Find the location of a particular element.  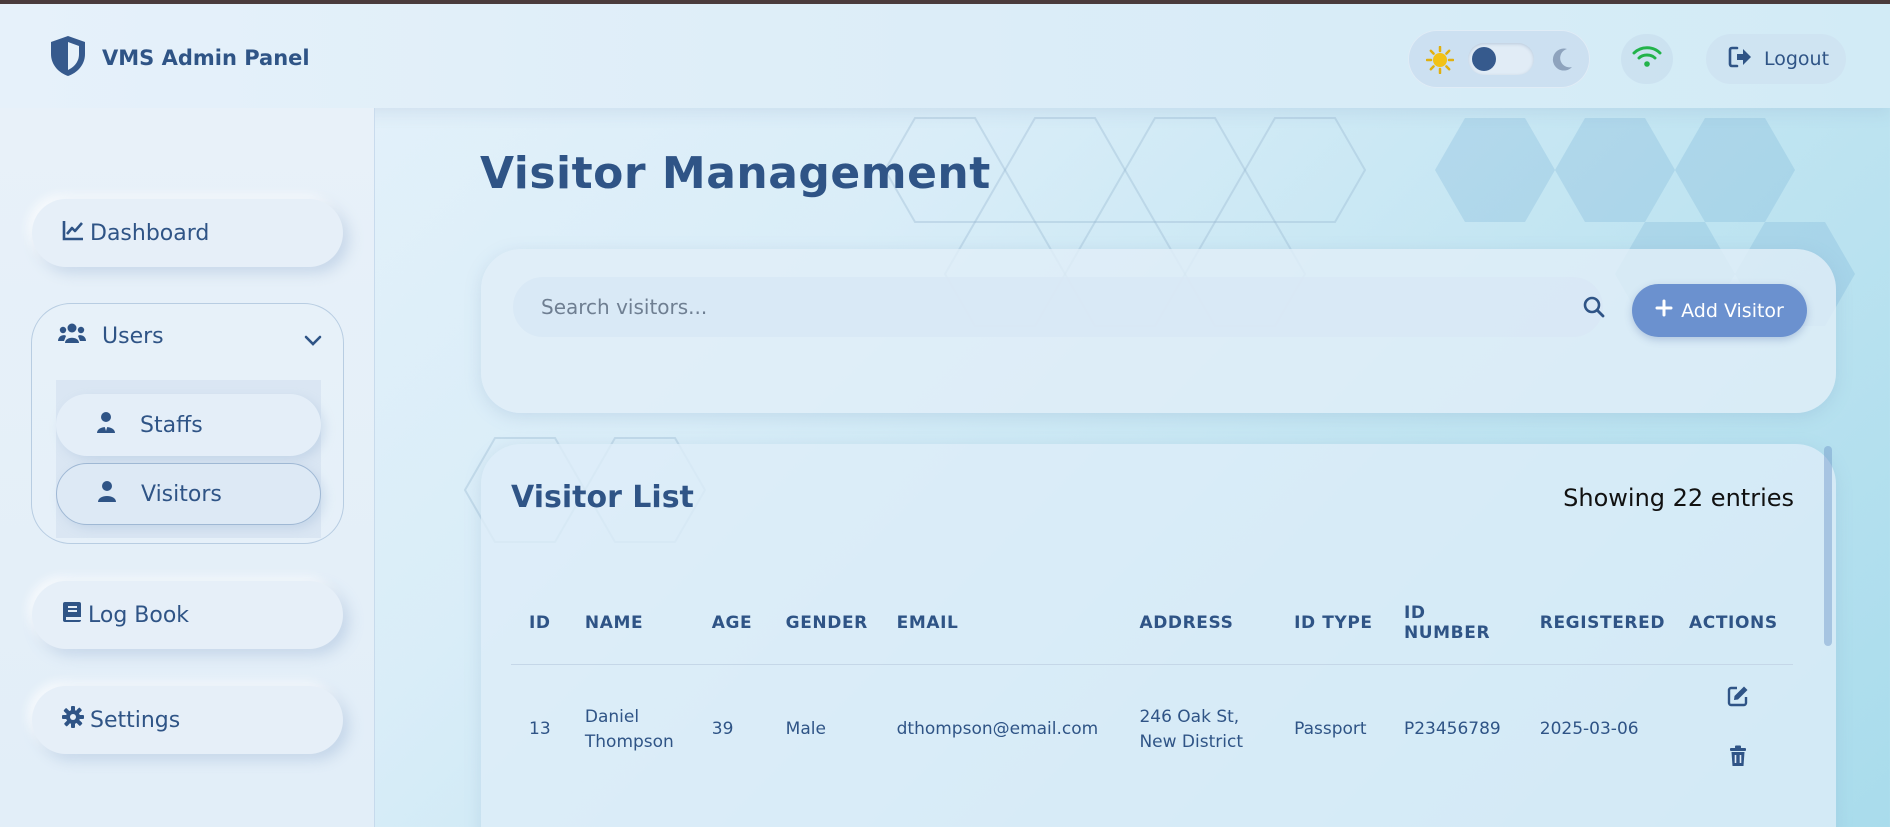

cell-id-number: P23456789 is located at coordinates (1452, 729).